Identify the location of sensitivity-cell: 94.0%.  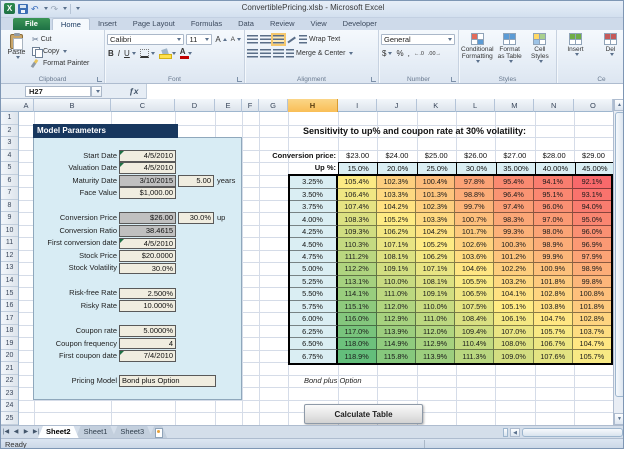
(592, 207).